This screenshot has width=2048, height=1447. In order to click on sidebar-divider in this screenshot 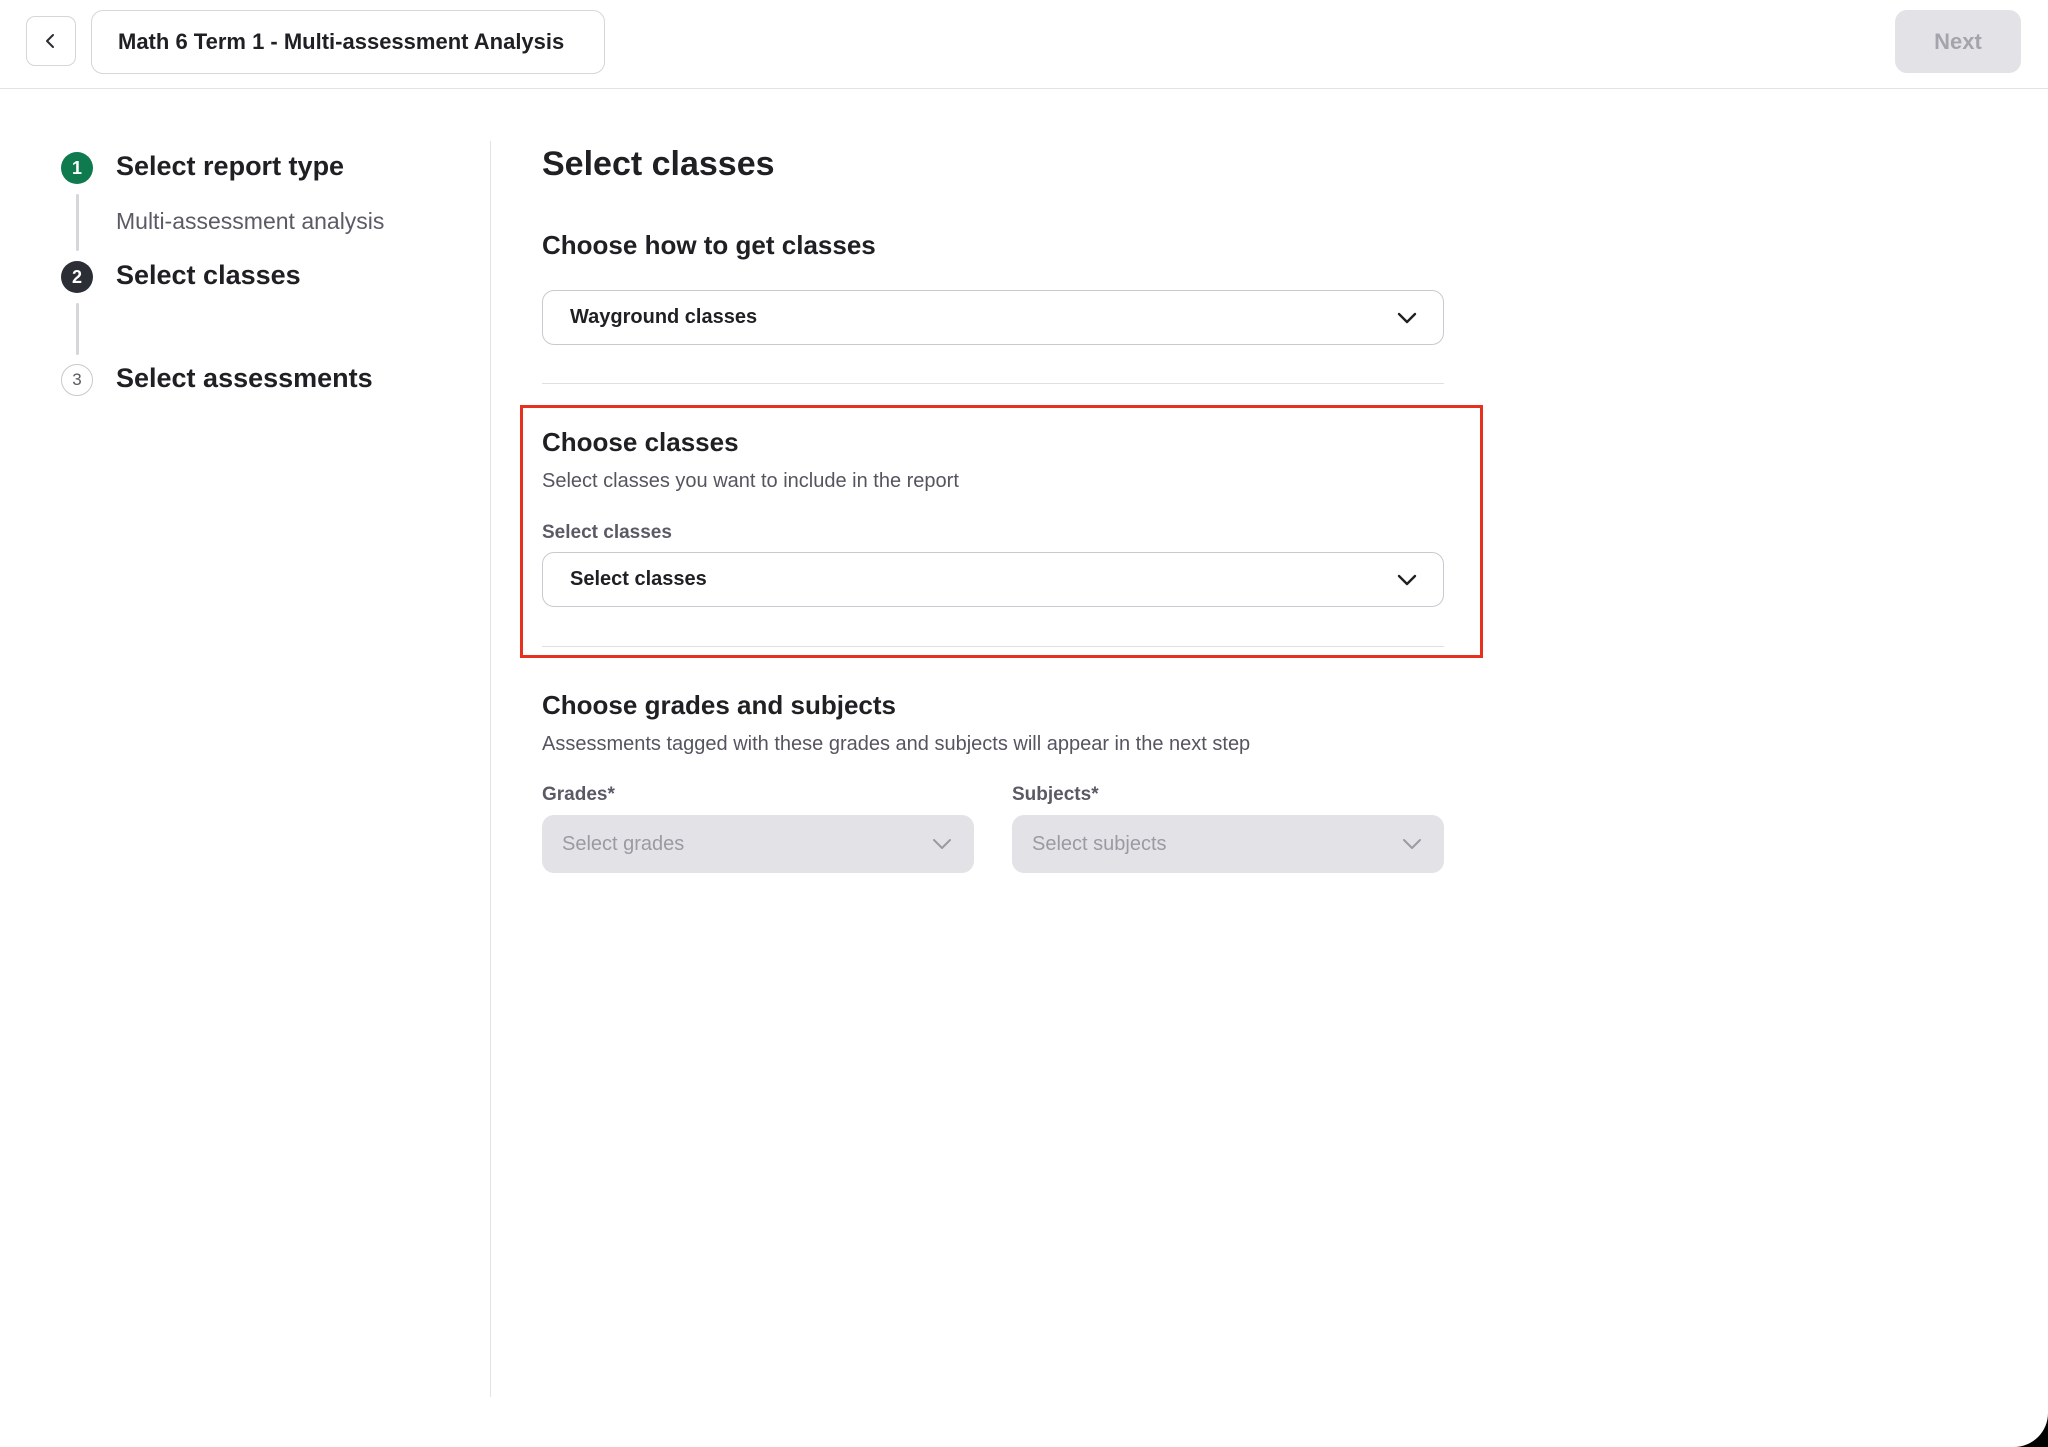, I will do `click(490, 769)`.